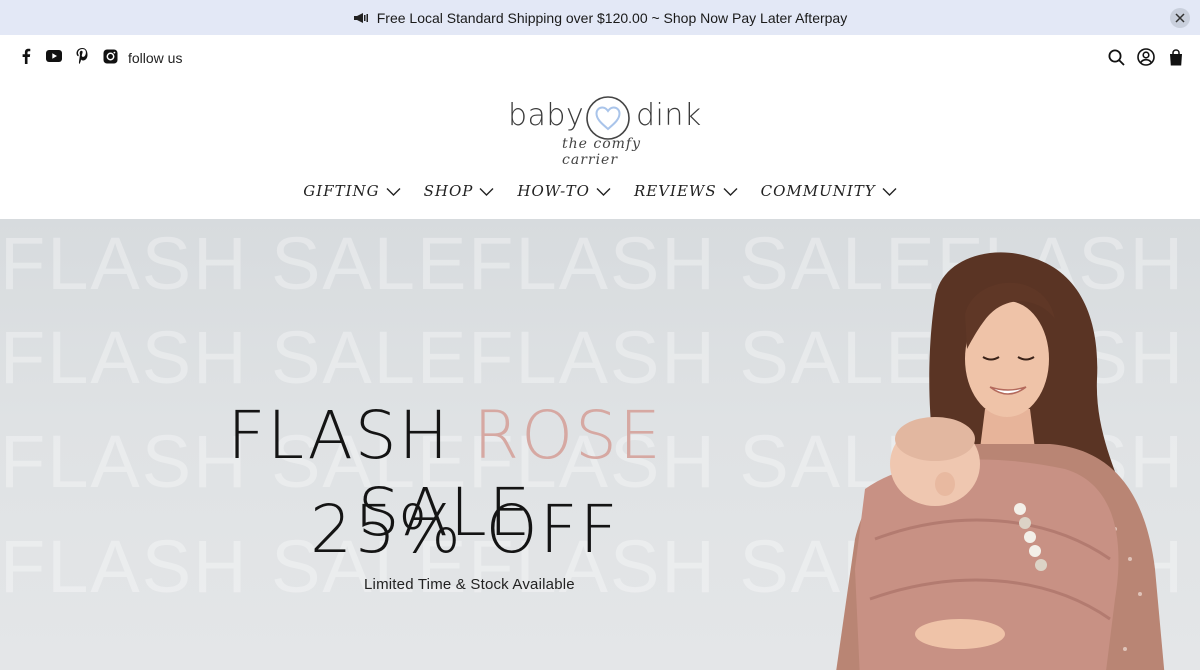 Image resolution: width=1200 pixels, height=670 pixels. Describe the element at coordinates (26, 56) in the screenshot. I see `facebook-icon` at that location.